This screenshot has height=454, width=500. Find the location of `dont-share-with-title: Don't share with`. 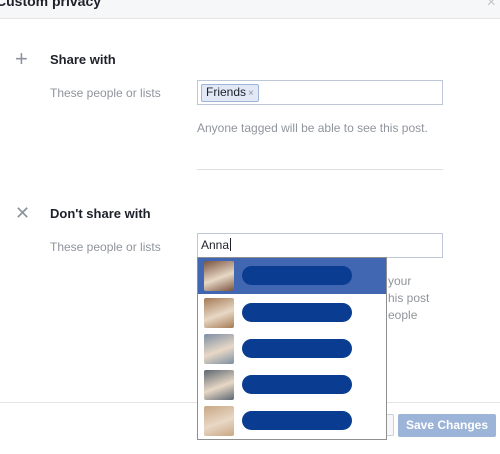

dont-share-with-title: Don't share with is located at coordinates (100, 213).